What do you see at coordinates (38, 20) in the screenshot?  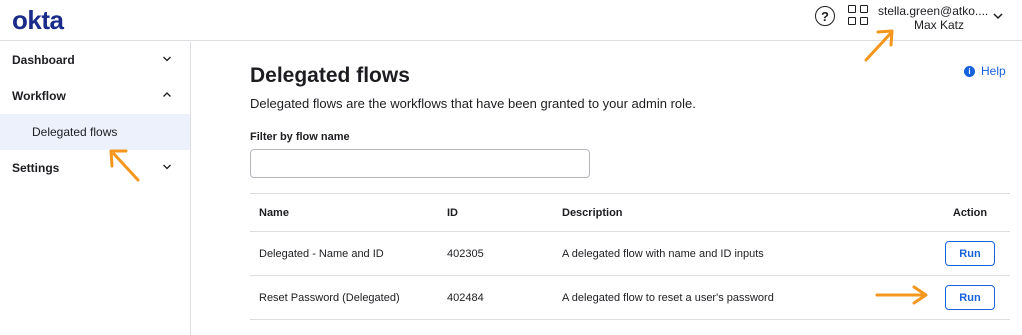 I see `okta-logo: okta` at bounding box center [38, 20].